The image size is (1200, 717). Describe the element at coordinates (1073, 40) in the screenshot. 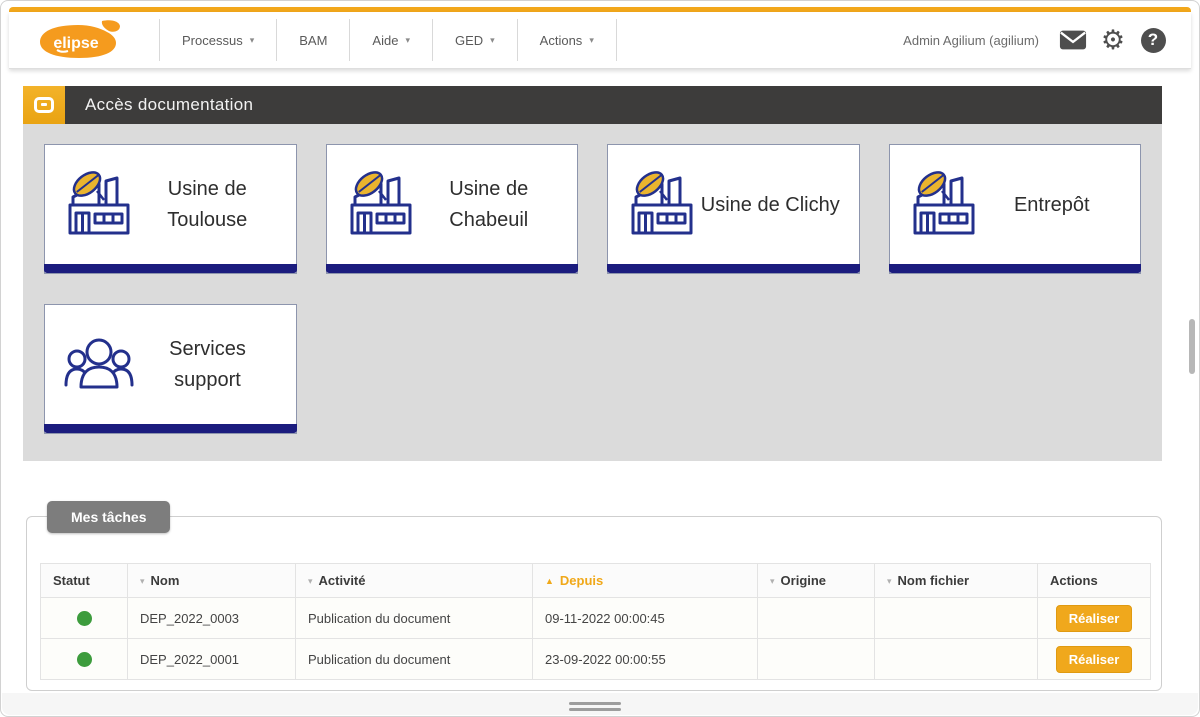

I see `mail-icon` at that location.